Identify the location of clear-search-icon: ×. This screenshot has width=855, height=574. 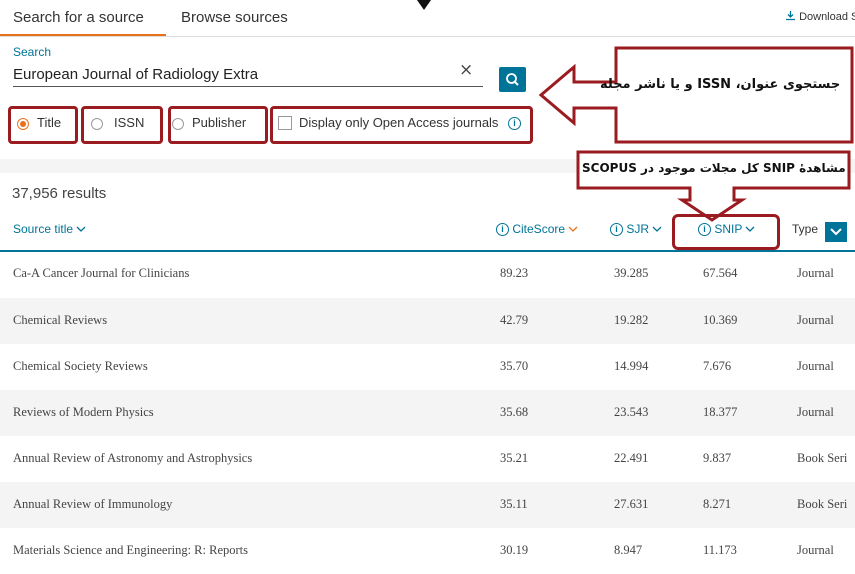
(466, 70).